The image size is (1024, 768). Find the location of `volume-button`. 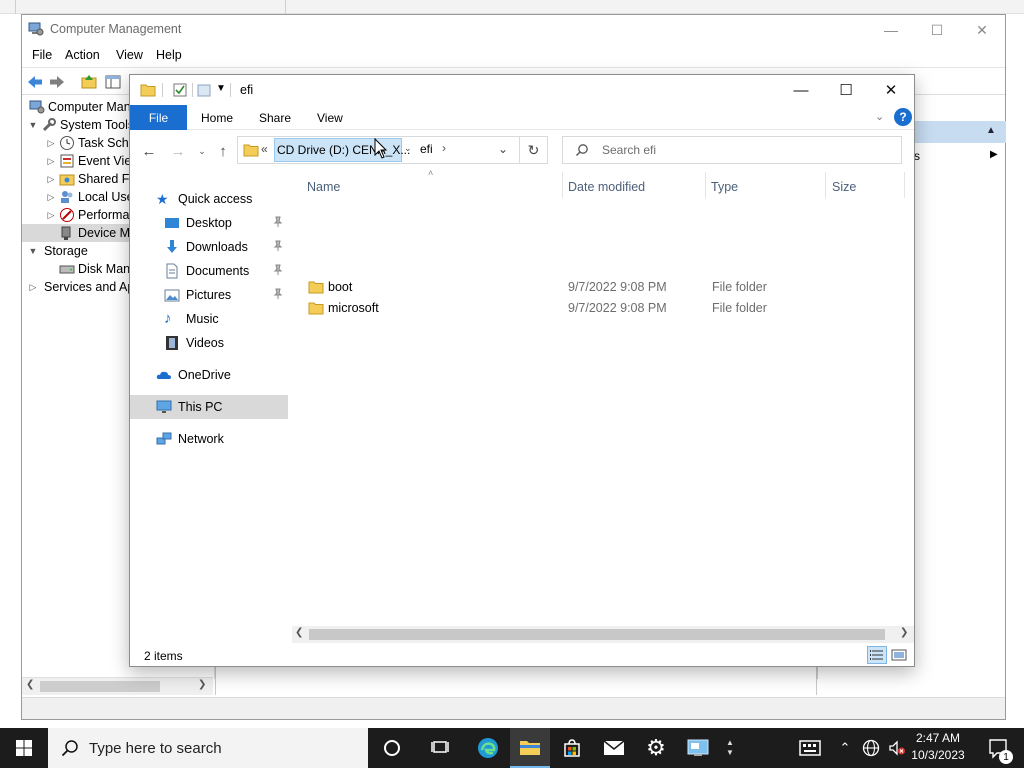

volume-button is located at coordinates (897, 748).